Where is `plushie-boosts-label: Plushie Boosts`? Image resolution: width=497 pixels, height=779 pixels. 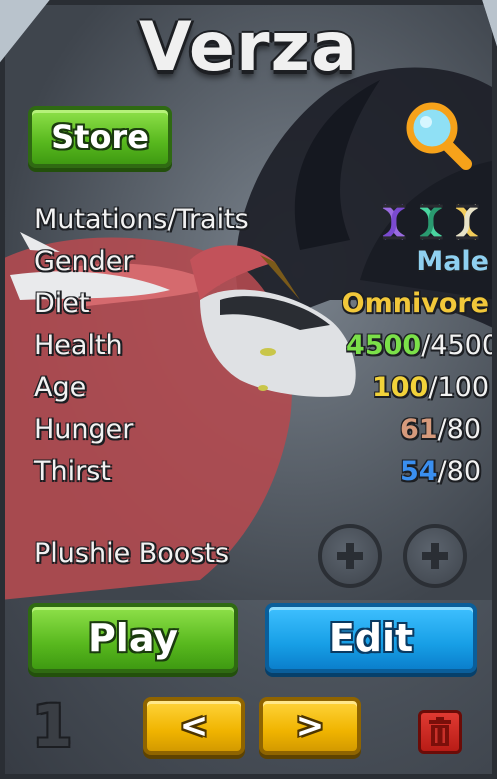
plushie-boosts-label: Plushie Boosts is located at coordinates (132, 553).